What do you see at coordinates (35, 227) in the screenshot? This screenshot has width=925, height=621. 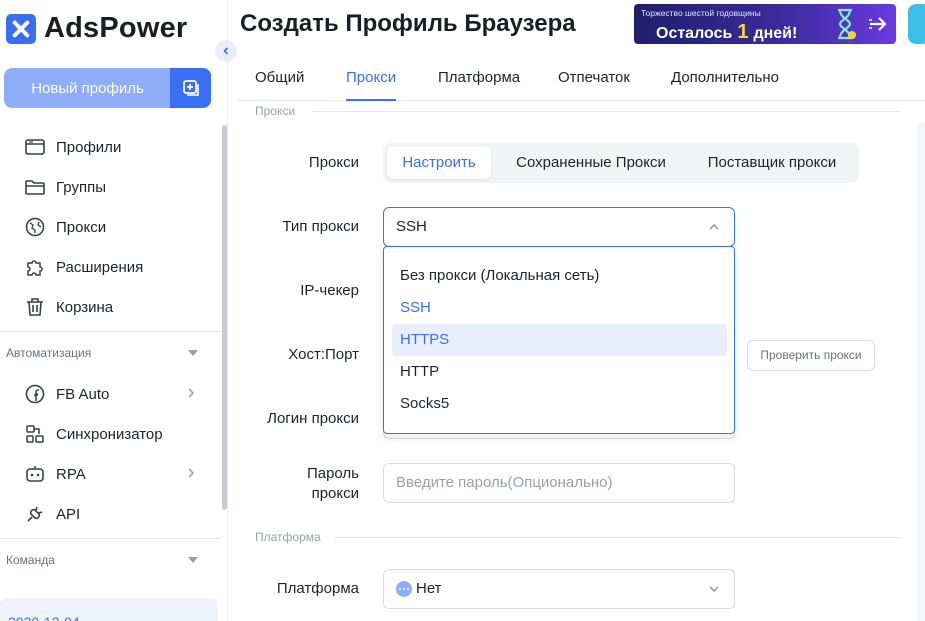 I see `proxy-icon` at bounding box center [35, 227].